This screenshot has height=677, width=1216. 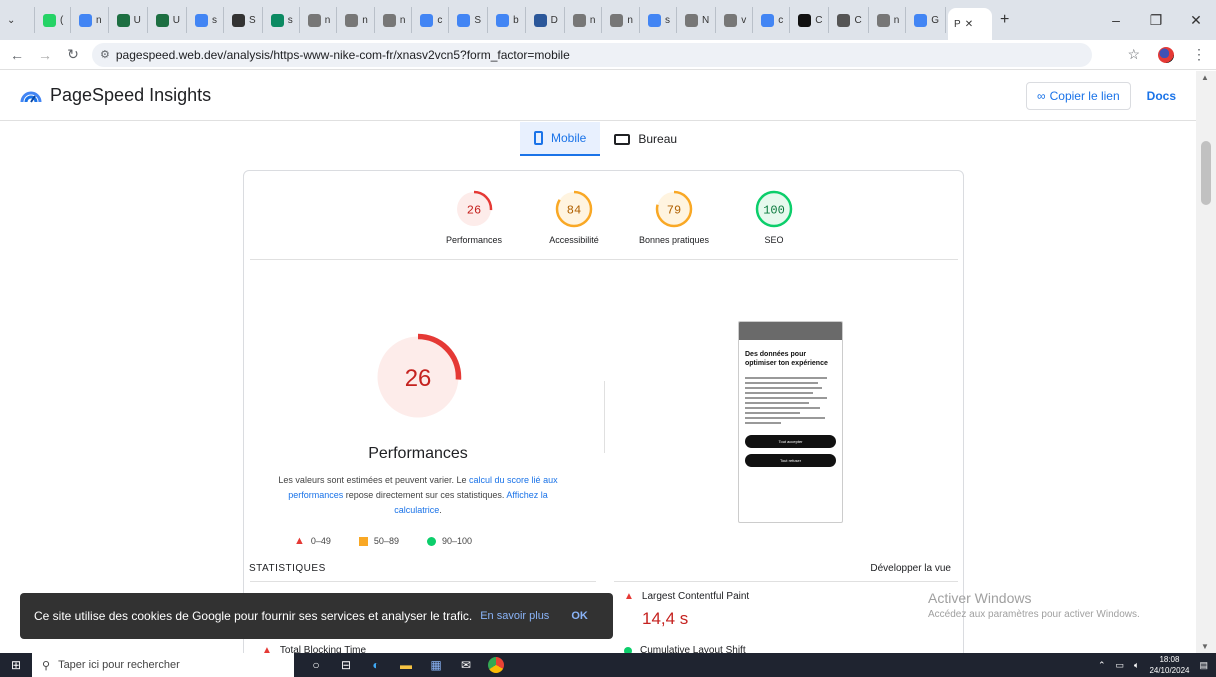 What do you see at coordinates (598, 96) in the screenshot?
I see `psi-header: PageSpeed Insights ∞ Copier le lien Docs` at bounding box center [598, 96].